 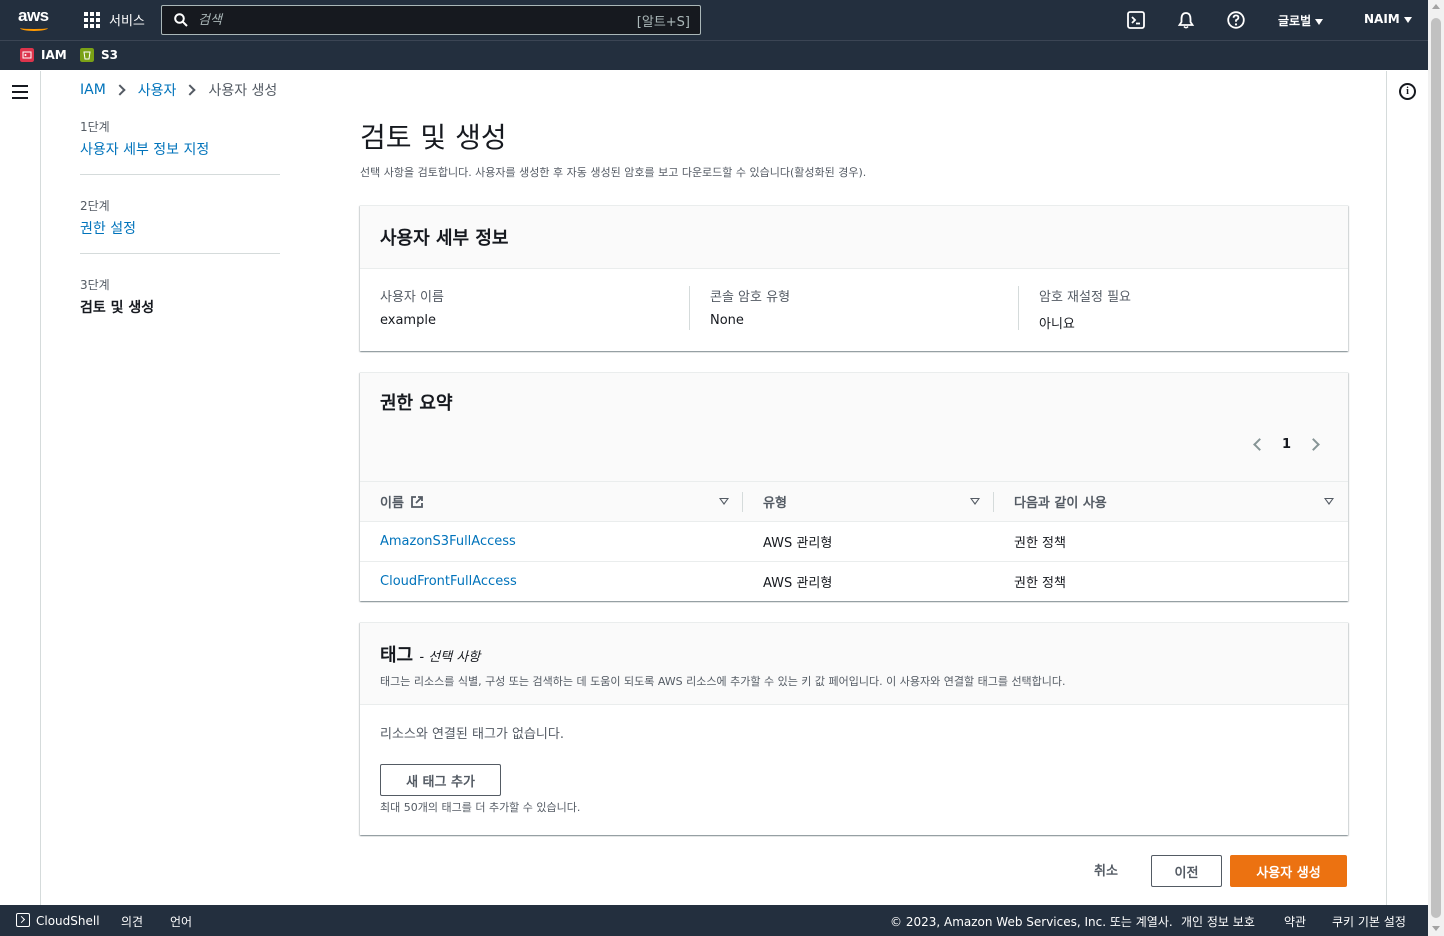 I want to click on aws-smile-icon, so click(x=34, y=28).